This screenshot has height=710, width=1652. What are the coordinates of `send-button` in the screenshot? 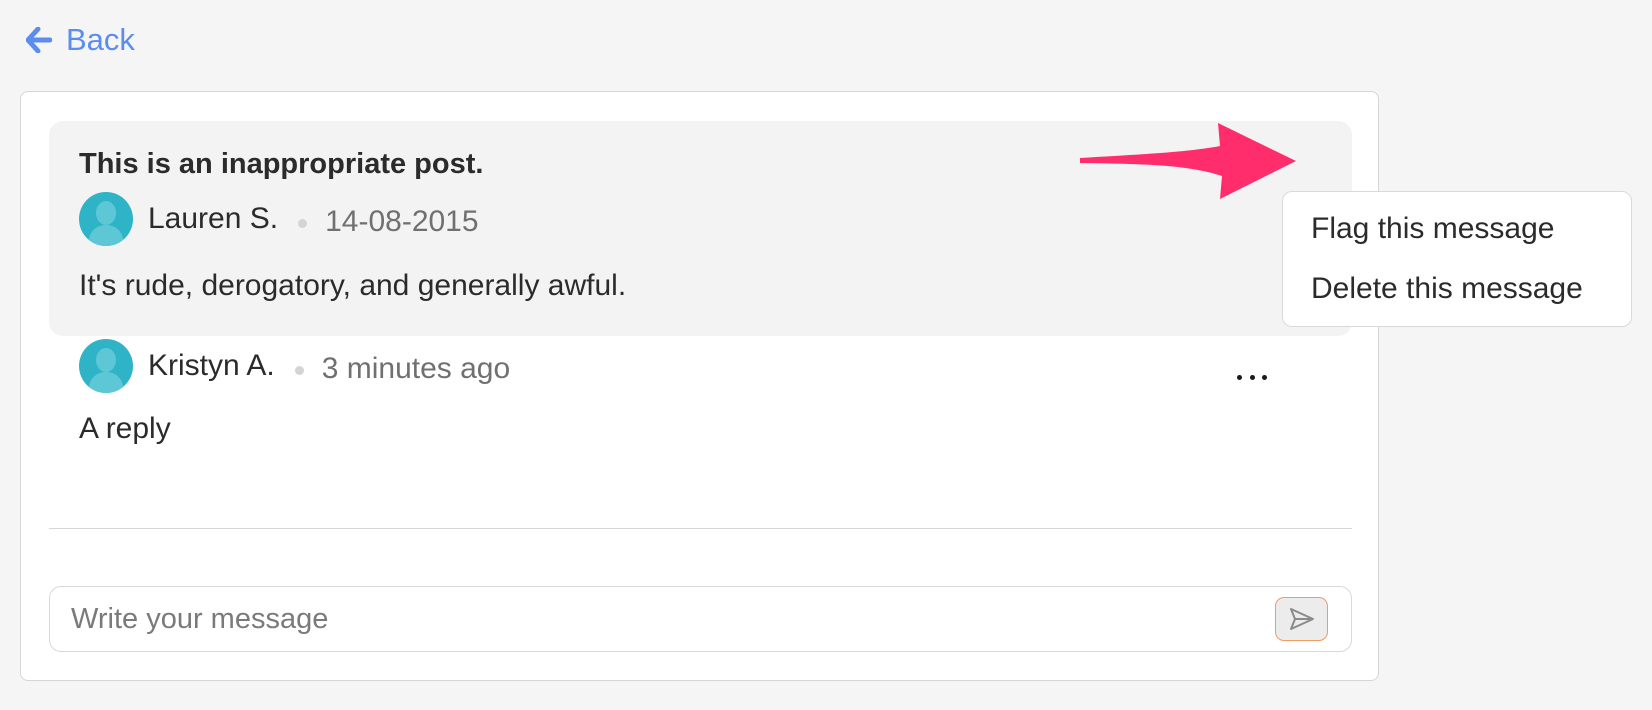 It's located at (1301, 619).